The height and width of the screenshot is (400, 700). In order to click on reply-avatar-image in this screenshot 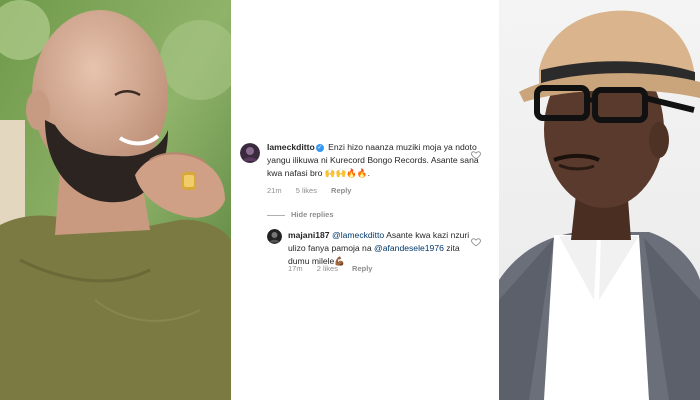, I will do `click(274, 236)`.